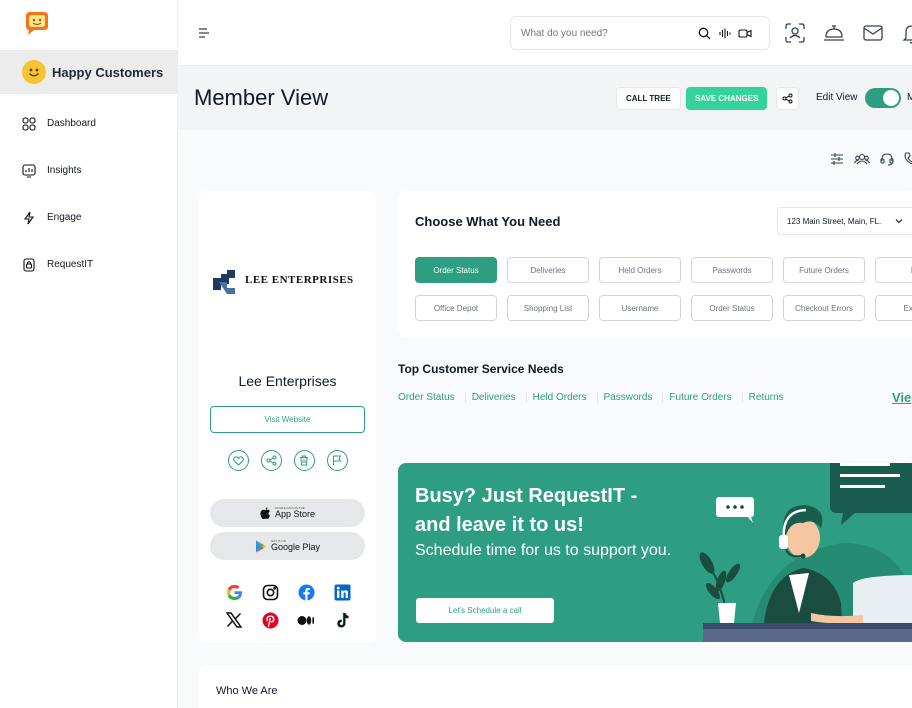 This screenshot has width=912, height=708. What do you see at coordinates (270, 620) in the screenshot?
I see `pinterest-icon` at bounding box center [270, 620].